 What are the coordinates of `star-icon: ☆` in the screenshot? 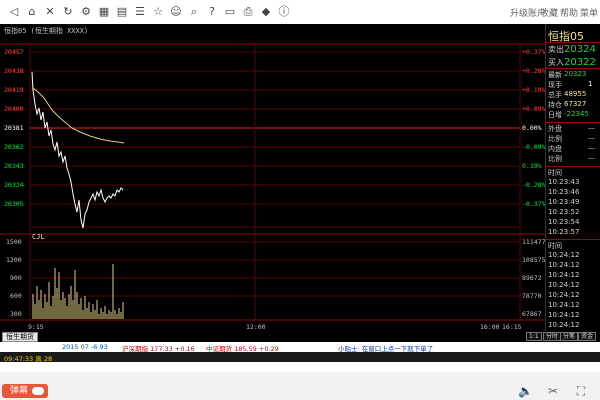 It's located at (158, 12).